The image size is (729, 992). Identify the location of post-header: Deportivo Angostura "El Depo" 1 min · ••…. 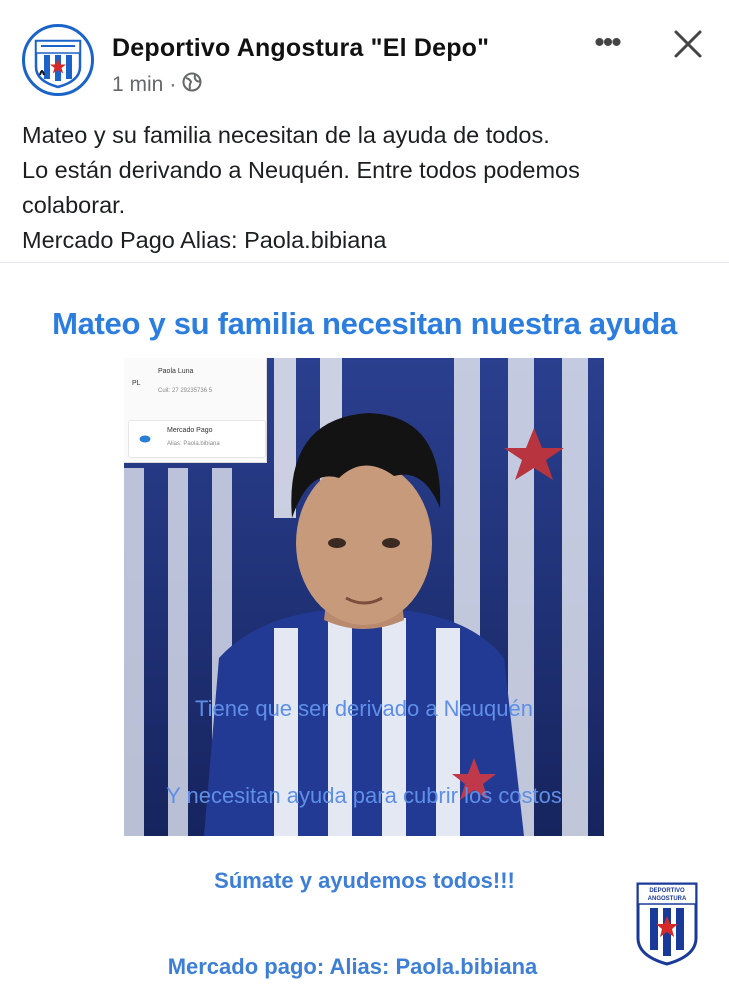
(364, 55).